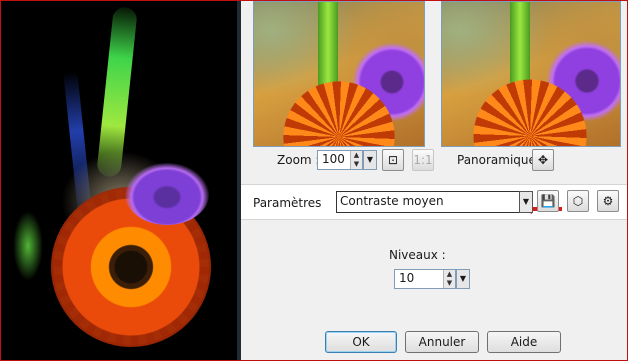 The image size is (628, 361). What do you see at coordinates (370, 160) in the screenshot?
I see `zoom-dropdown-button: ▼` at bounding box center [370, 160].